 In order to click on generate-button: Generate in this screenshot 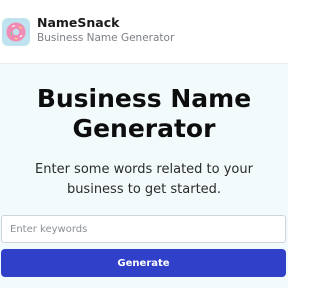, I will do `click(143, 263)`.